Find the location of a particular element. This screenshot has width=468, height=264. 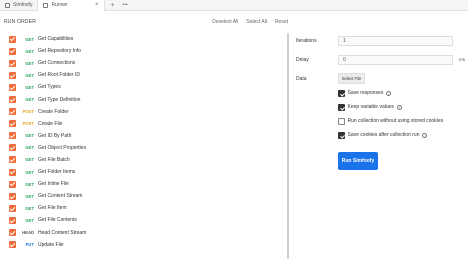

reset-button: Reset is located at coordinates (281, 22).